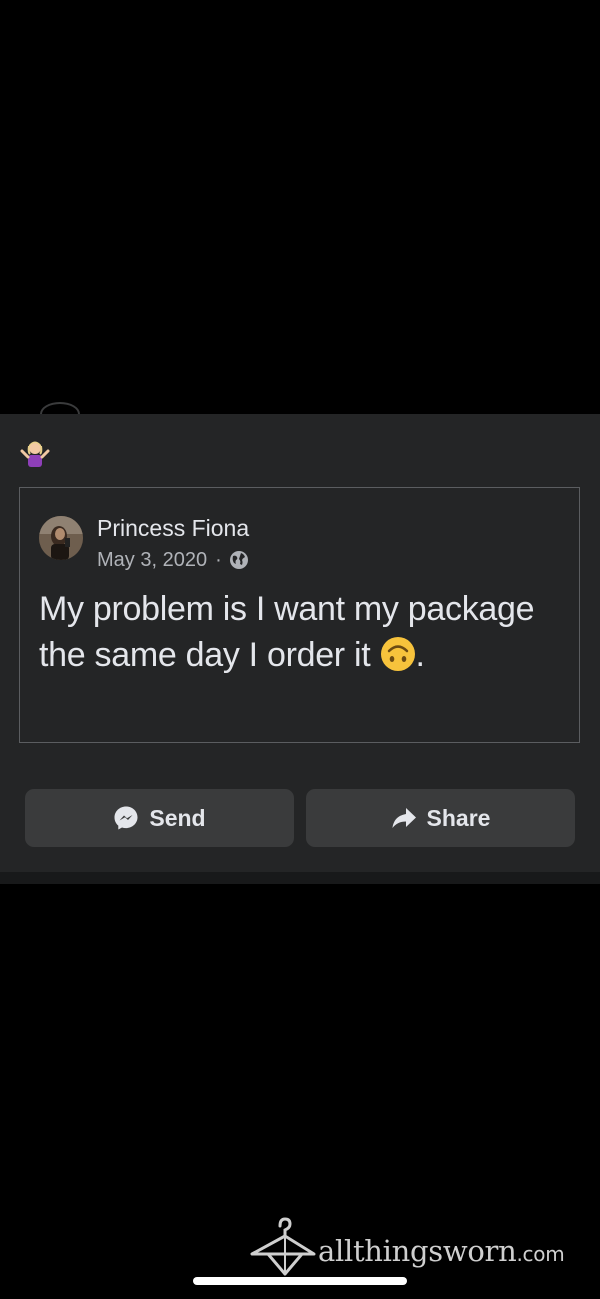  I want to click on share-label: Share, so click(458, 817).